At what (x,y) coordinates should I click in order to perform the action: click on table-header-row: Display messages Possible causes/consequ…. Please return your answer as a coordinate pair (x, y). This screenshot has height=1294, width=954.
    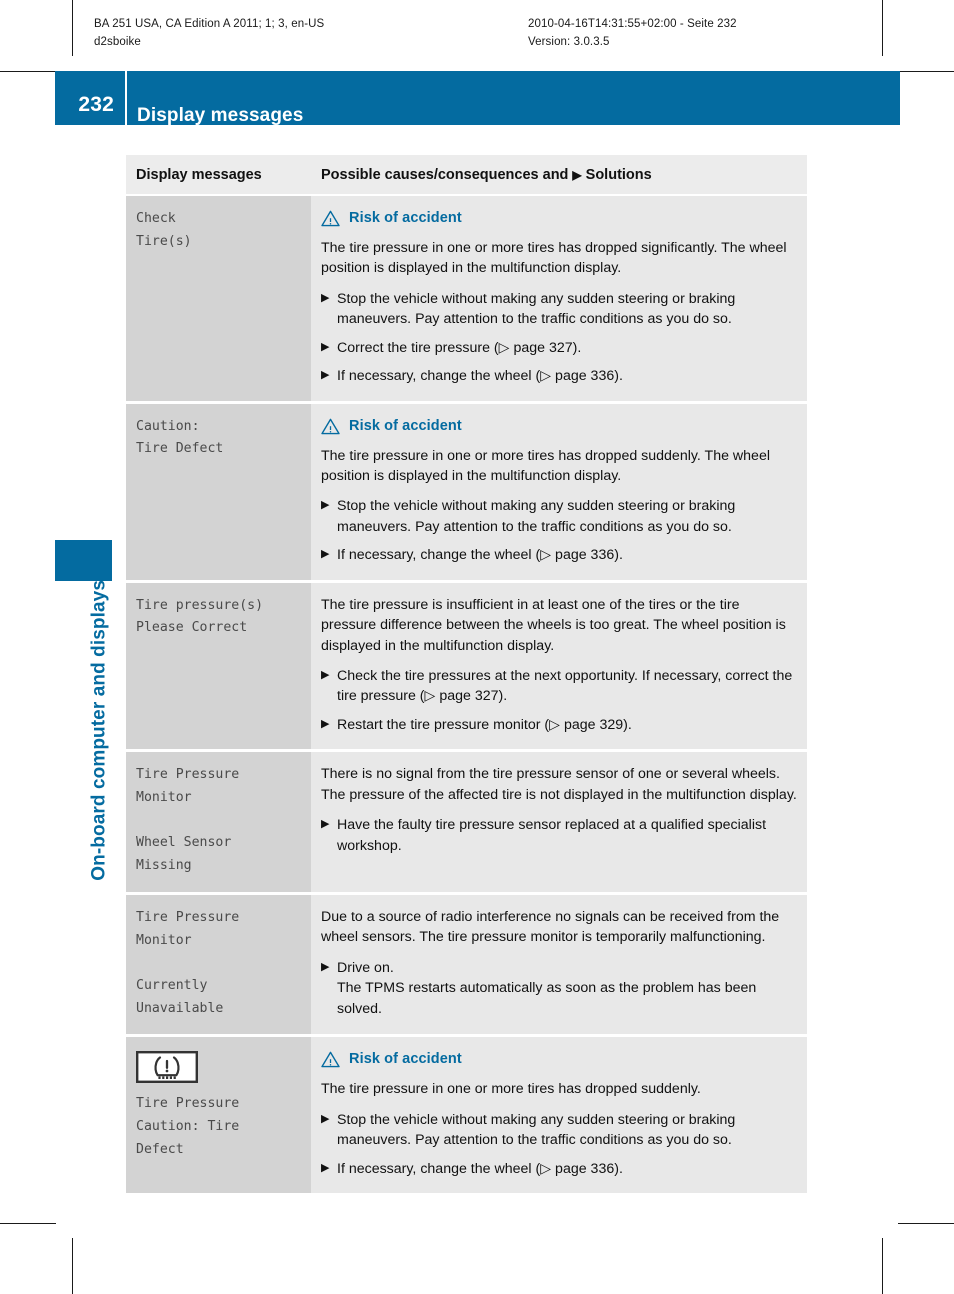
    Looking at the image, I should click on (466, 176).